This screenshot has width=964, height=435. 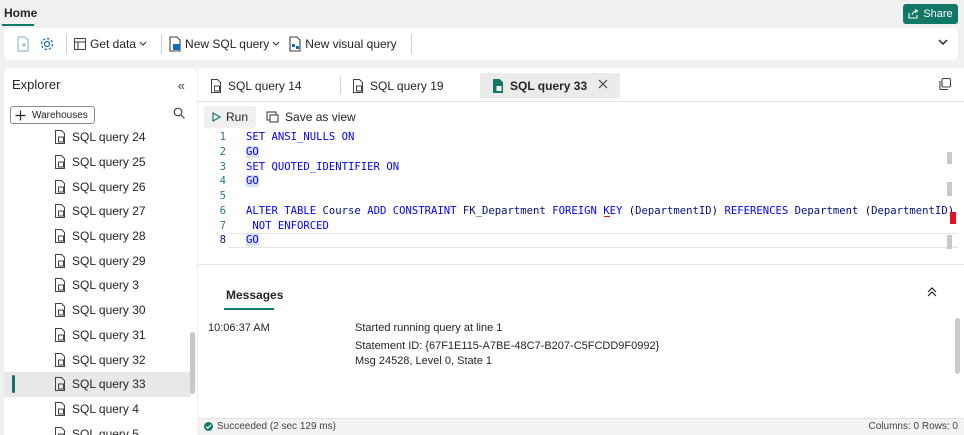 What do you see at coordinates (957, 346) in the screenshot?
I see `messages-scrollbar` at bounding box center [957, 346].